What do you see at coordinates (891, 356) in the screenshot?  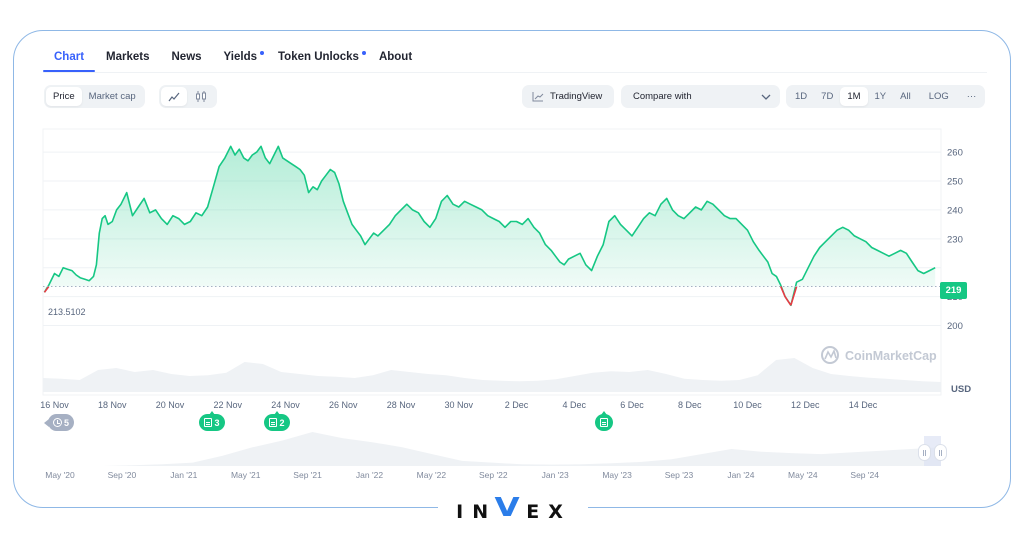 I see `watermark-text: CoinMarketCap` at bounding box center [891, 356].